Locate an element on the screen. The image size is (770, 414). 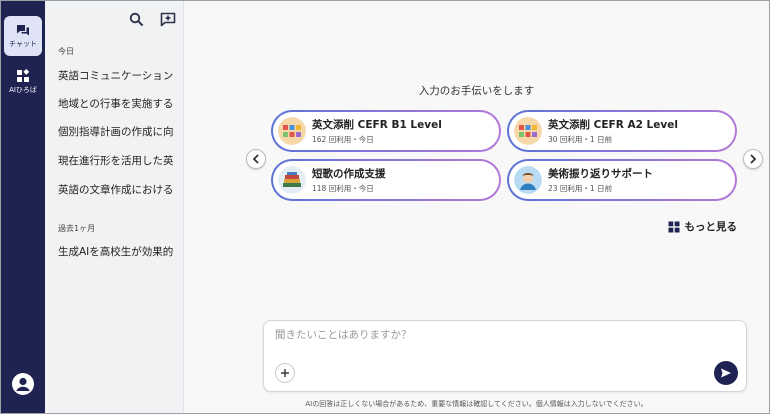
plus-icon is located at coordinates (285, 373).